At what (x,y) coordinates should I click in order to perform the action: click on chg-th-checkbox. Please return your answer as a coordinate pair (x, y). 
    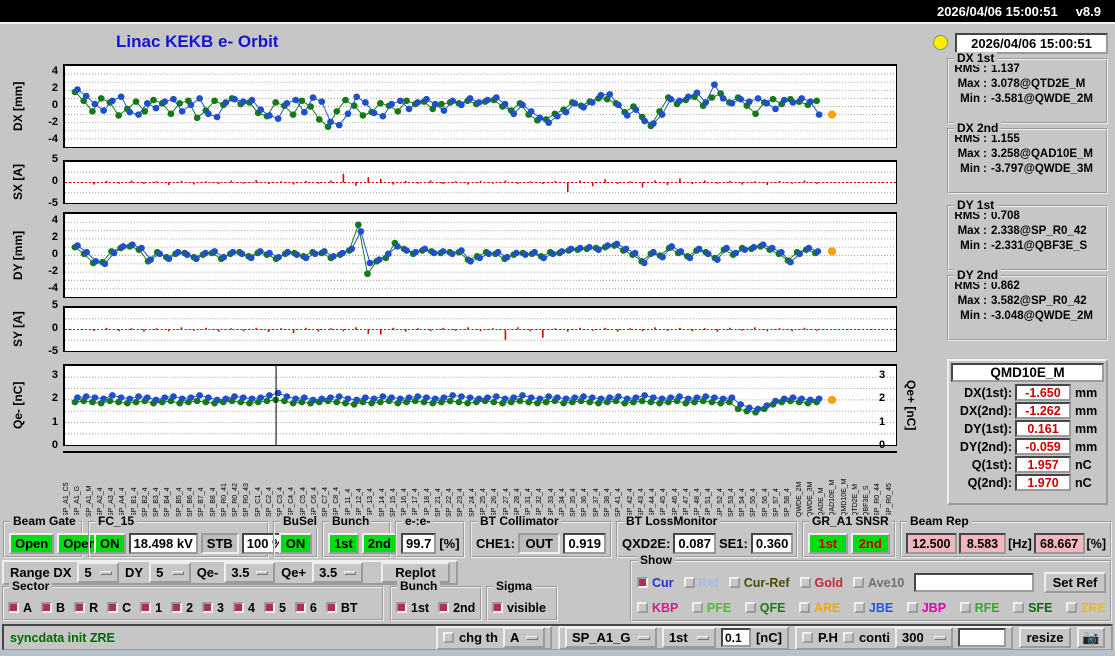
    Looking at the image, I should click on (448, 637).